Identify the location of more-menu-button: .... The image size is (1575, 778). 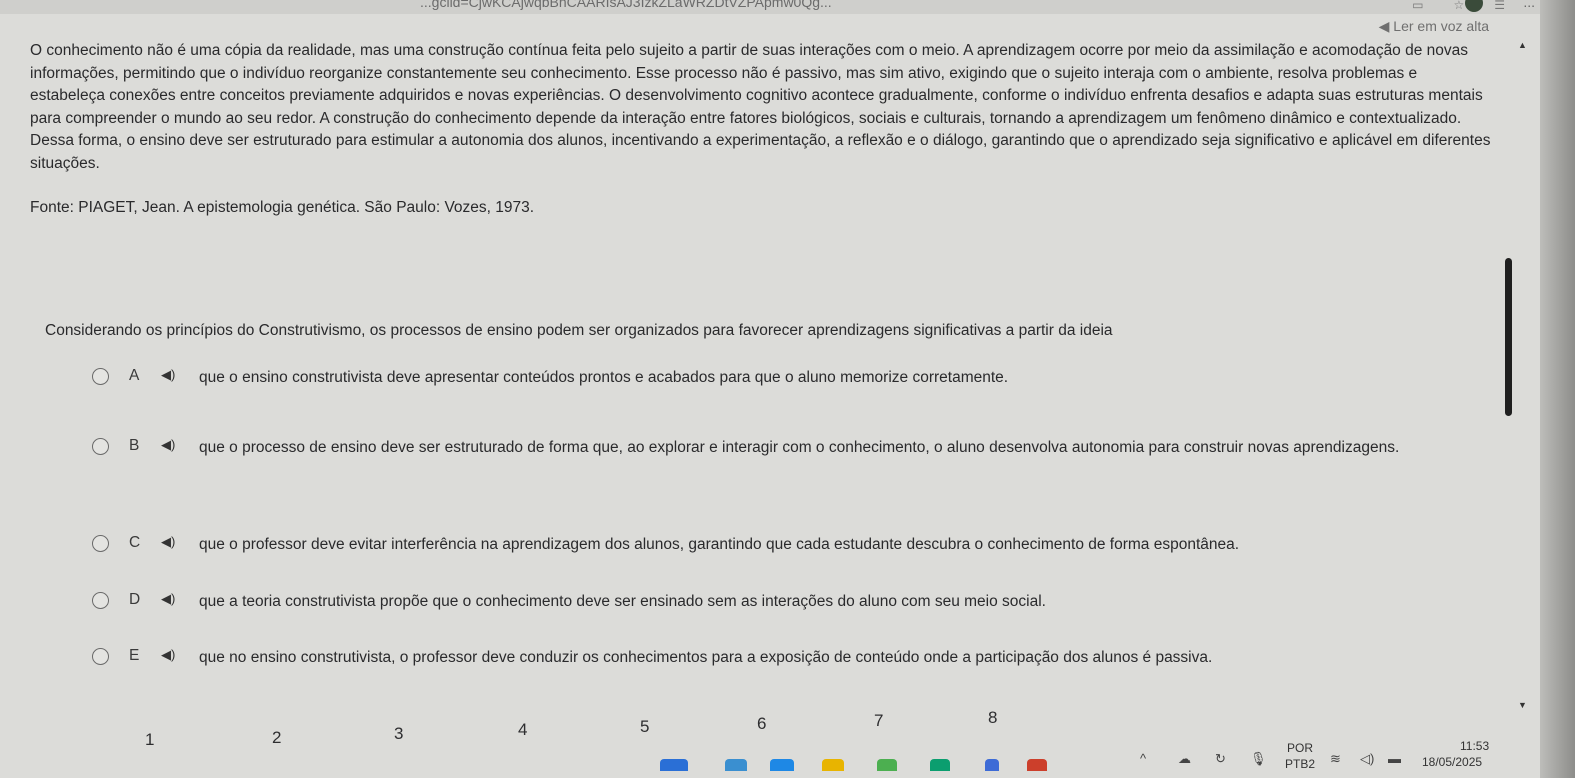
(1529, 5).